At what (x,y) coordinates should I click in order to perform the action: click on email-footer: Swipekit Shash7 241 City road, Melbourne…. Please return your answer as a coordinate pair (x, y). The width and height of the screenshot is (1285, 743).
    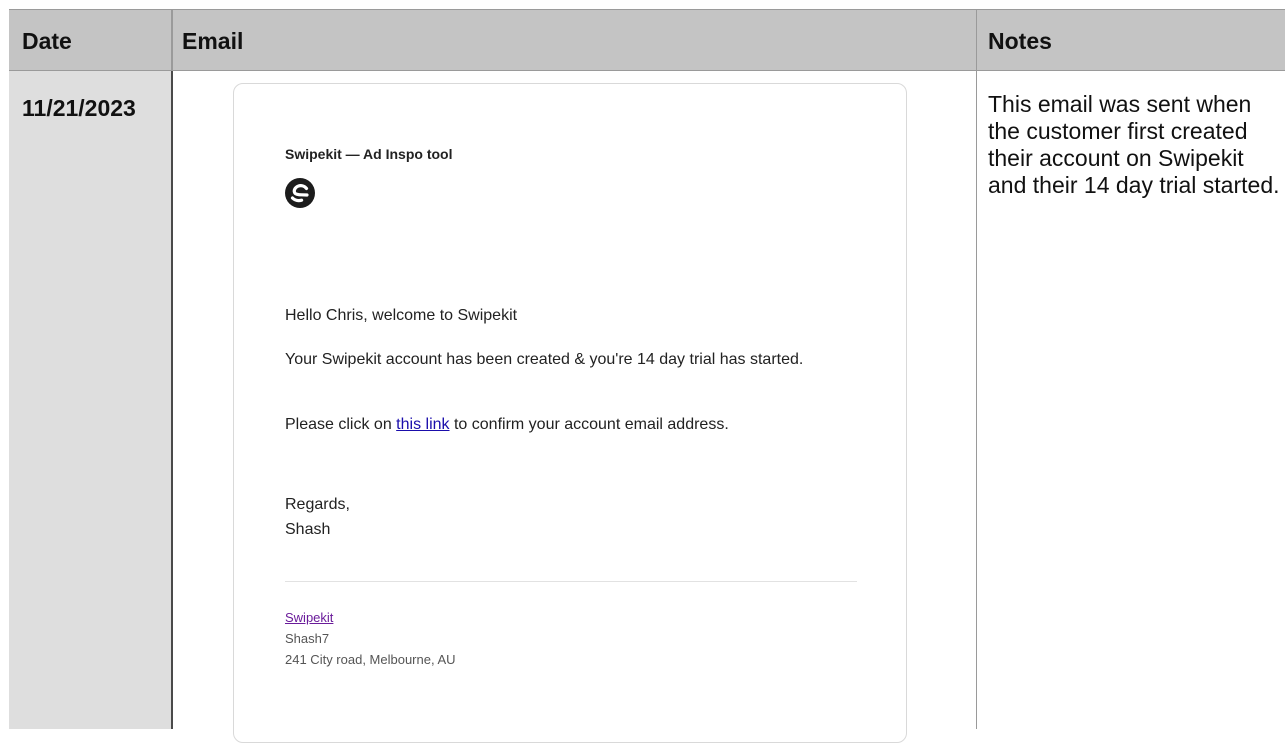
    Looking at the image, I should click on (370, 638).